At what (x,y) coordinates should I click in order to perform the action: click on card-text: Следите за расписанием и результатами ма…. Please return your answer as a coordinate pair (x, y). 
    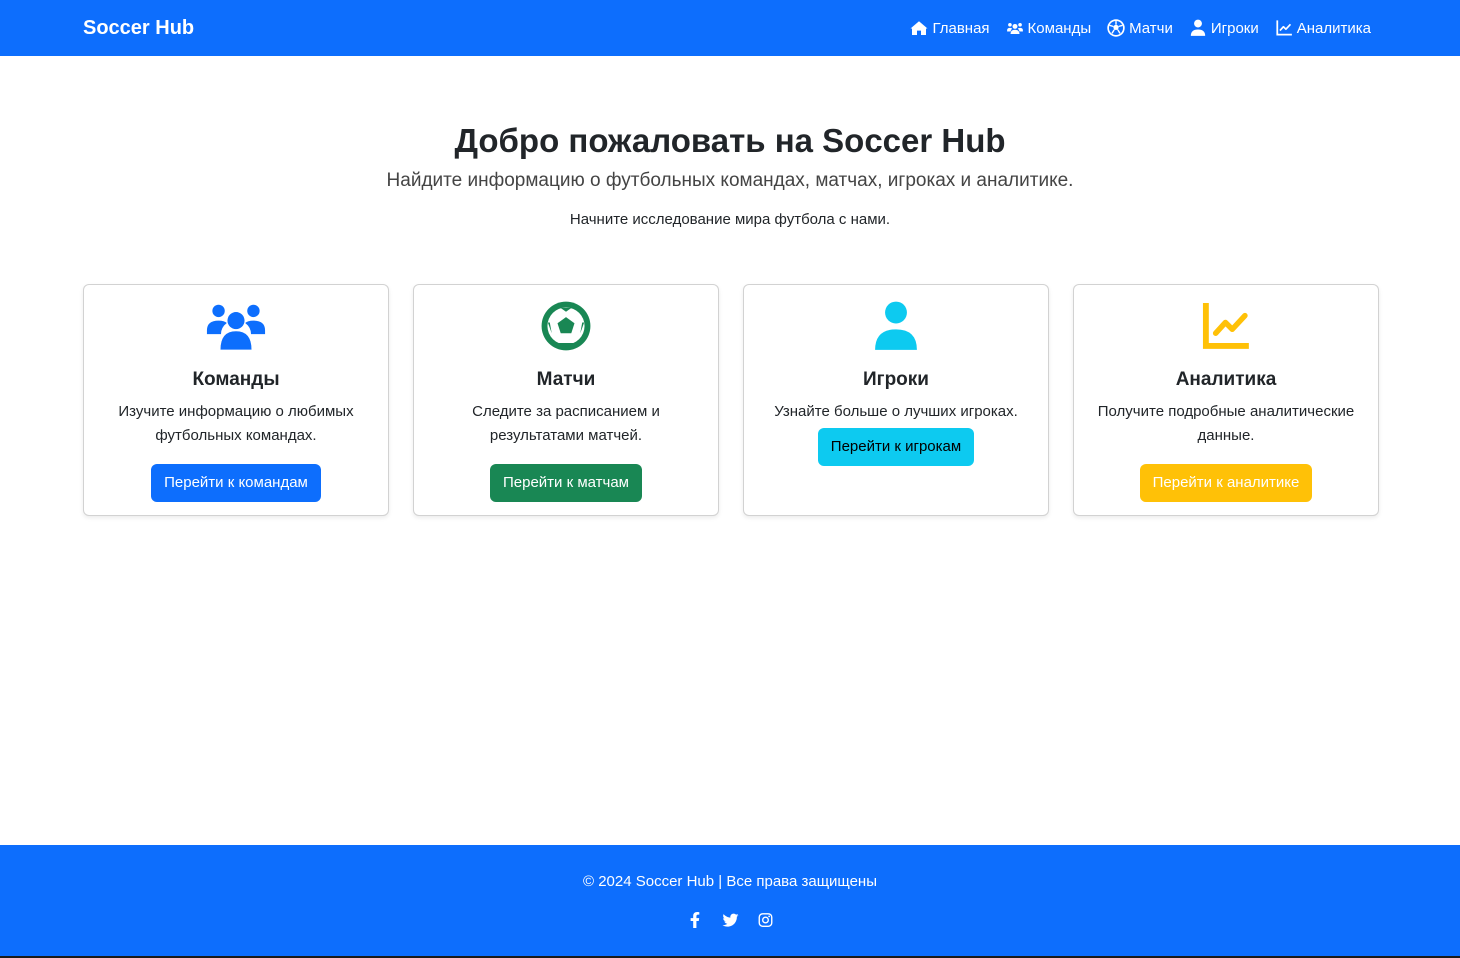
    Looking at the image, I should click on (566, 423).